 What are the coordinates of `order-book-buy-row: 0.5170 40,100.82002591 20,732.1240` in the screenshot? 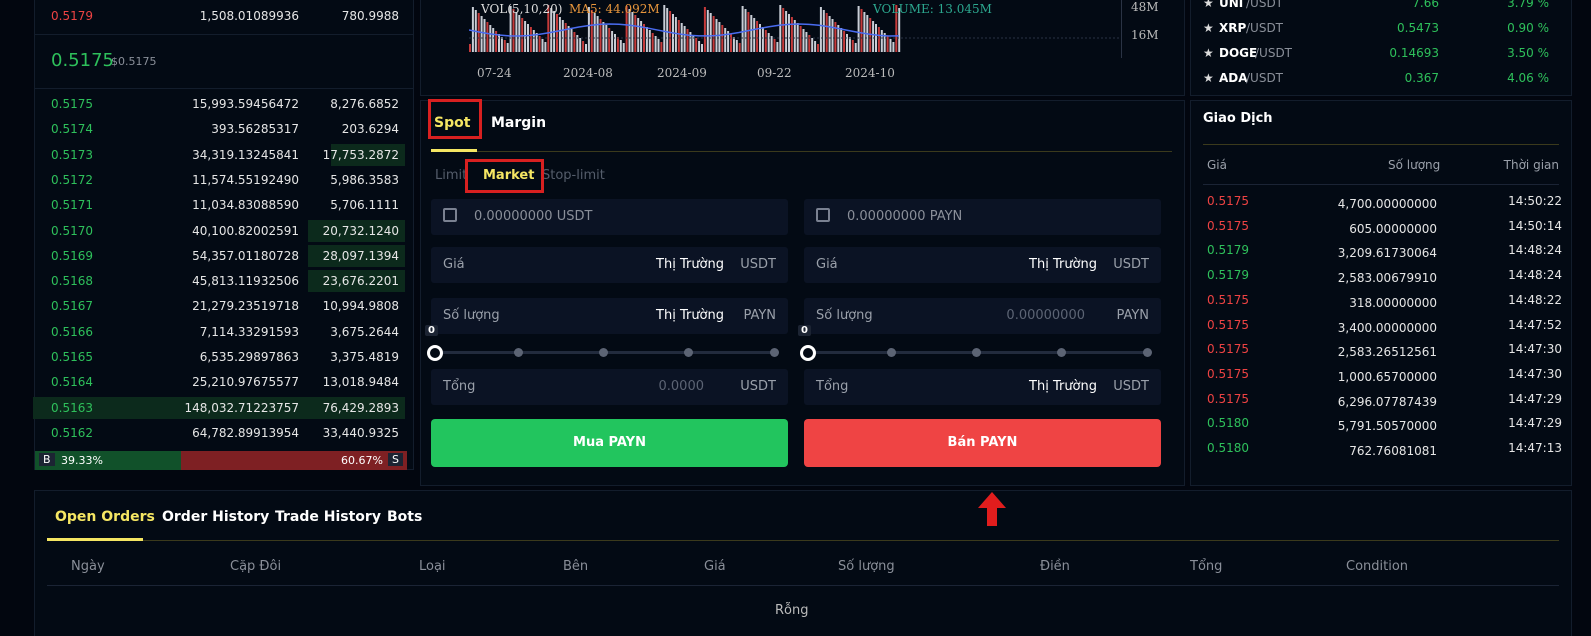 It's located at (220, 231).